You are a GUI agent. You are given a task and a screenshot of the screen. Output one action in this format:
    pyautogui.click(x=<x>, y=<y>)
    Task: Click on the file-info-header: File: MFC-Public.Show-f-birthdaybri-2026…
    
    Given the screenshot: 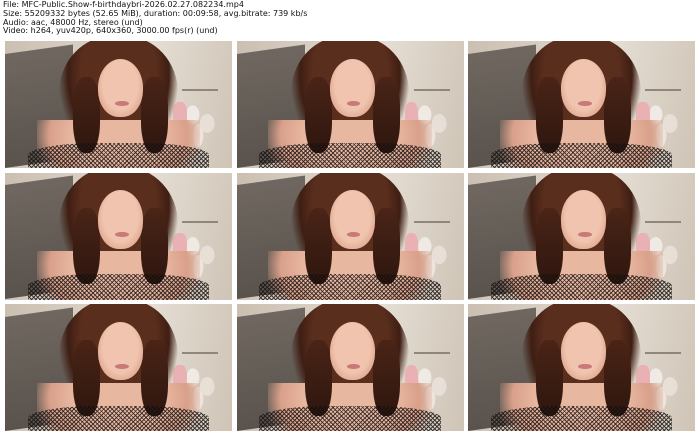 What is the action you would take?
    pyautogui.click(x=348, y=18)
    